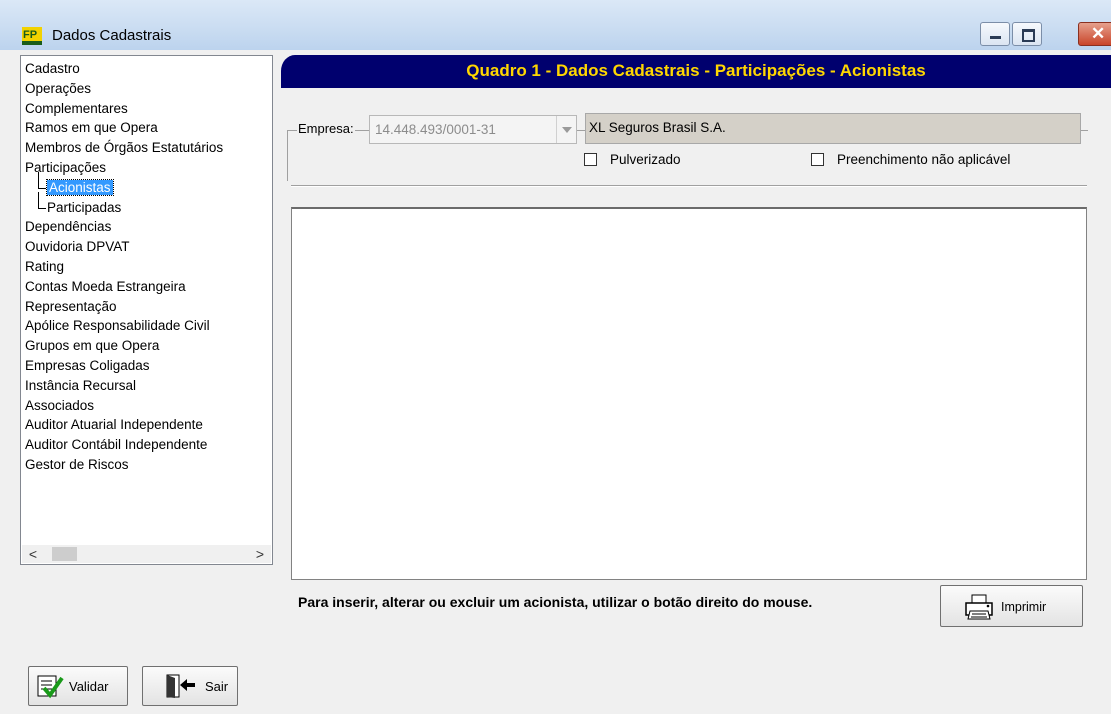  Describe the element at coordinates (817, 159) in the screenshot. I see `nao-aplicavel-checkbox` at that location.